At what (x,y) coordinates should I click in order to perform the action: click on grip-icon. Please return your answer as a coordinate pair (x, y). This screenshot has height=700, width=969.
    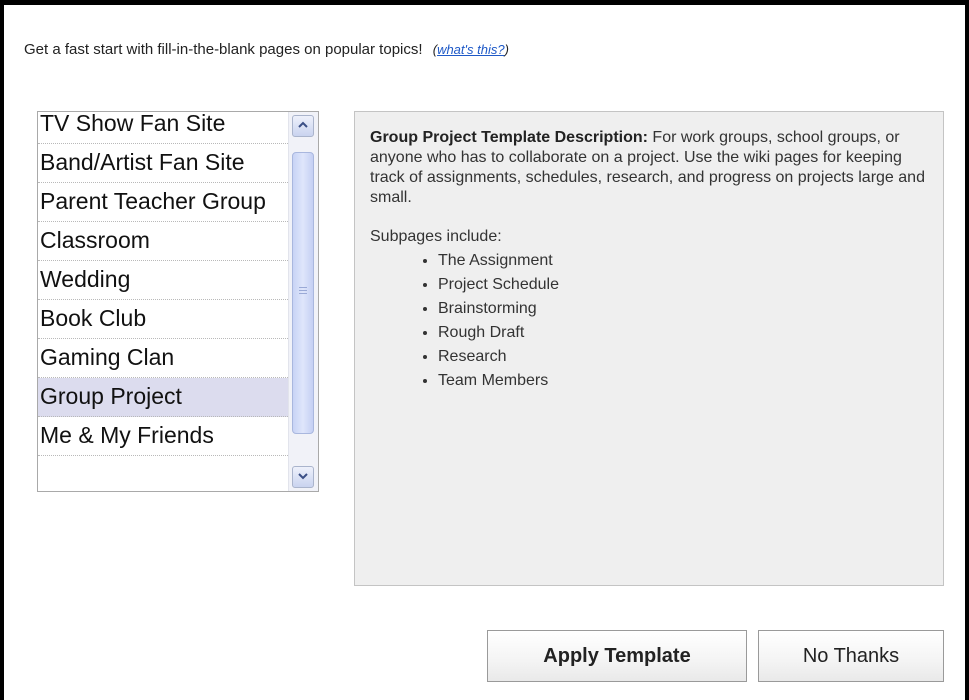
    Looking at the image, I should click on (303, 292).